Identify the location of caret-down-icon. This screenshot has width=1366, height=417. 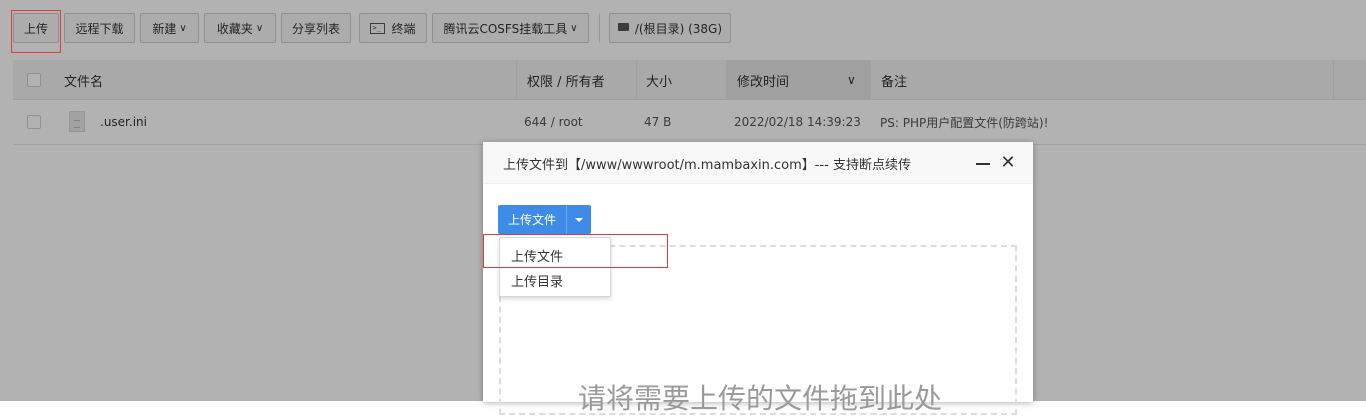
(579, 219).